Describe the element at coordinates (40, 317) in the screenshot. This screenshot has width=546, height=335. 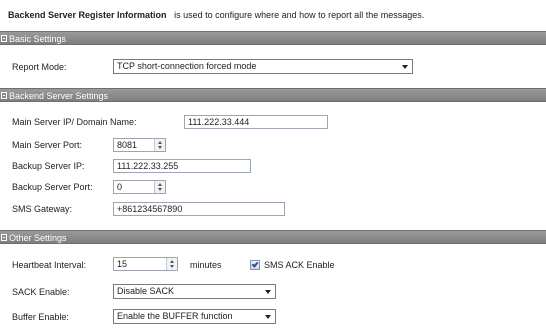
I see `buffer-label: Buffer Enable:` at that location.